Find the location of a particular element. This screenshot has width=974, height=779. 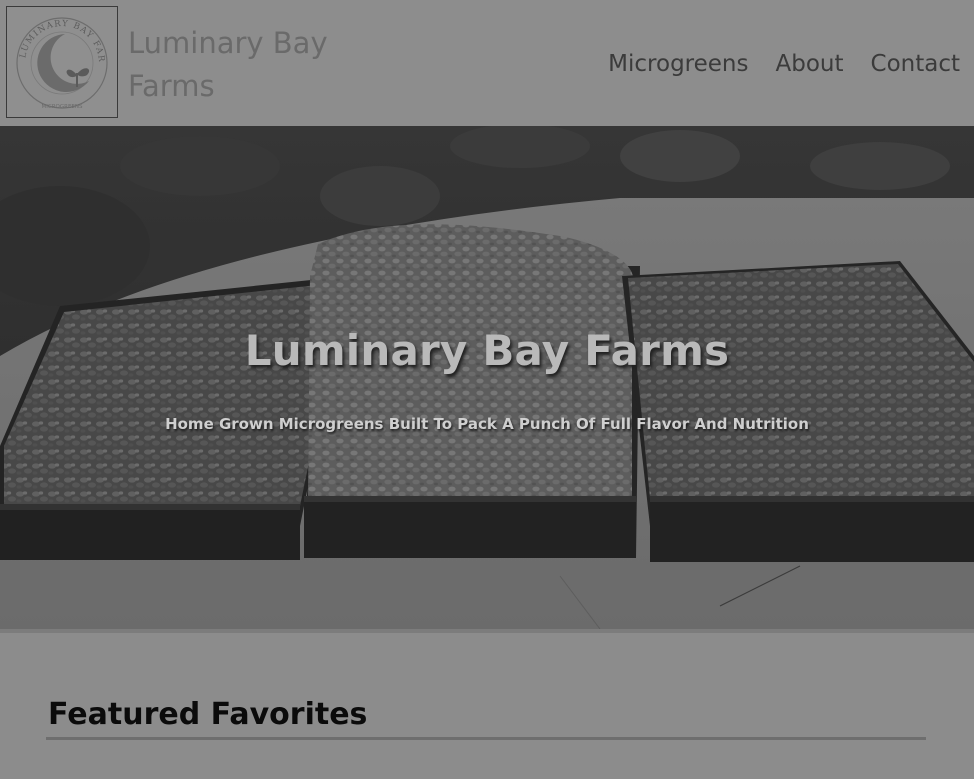

main-nav: Microgreens About Contact is located at coordinates (784, 64).